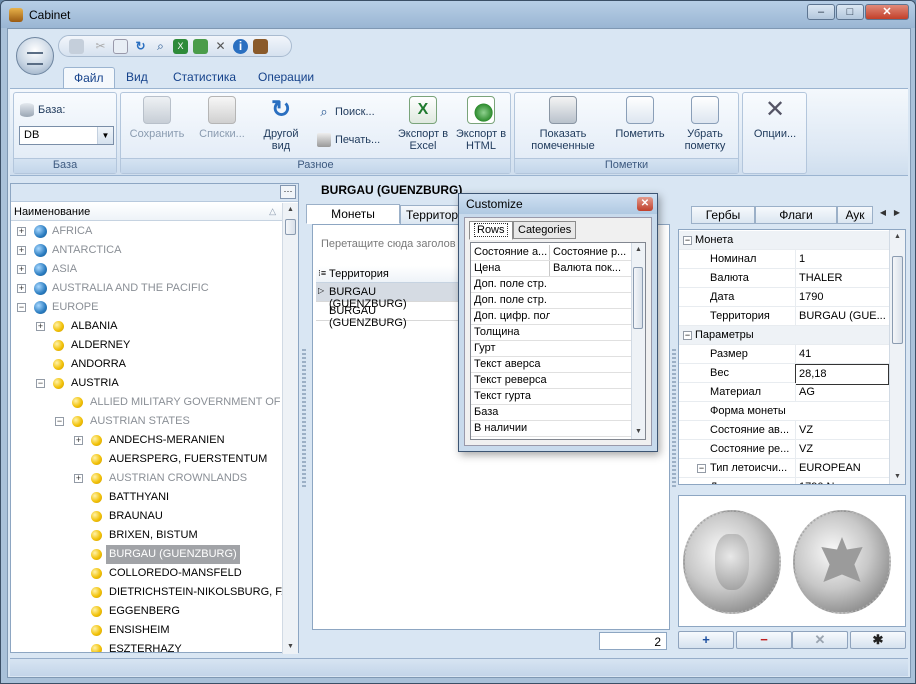 This screenshot has width=916, height=684. I want to click on property-row: − Тип летоисчи... EUROPEAN, so click(784, 468).